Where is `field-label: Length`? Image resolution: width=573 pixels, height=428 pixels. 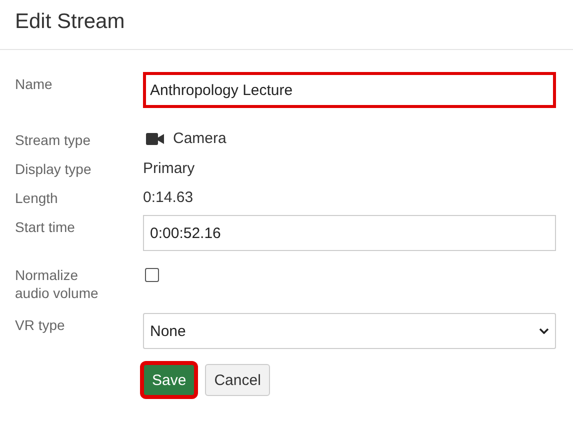 field-label: Length is located at coordinates (37, 198).